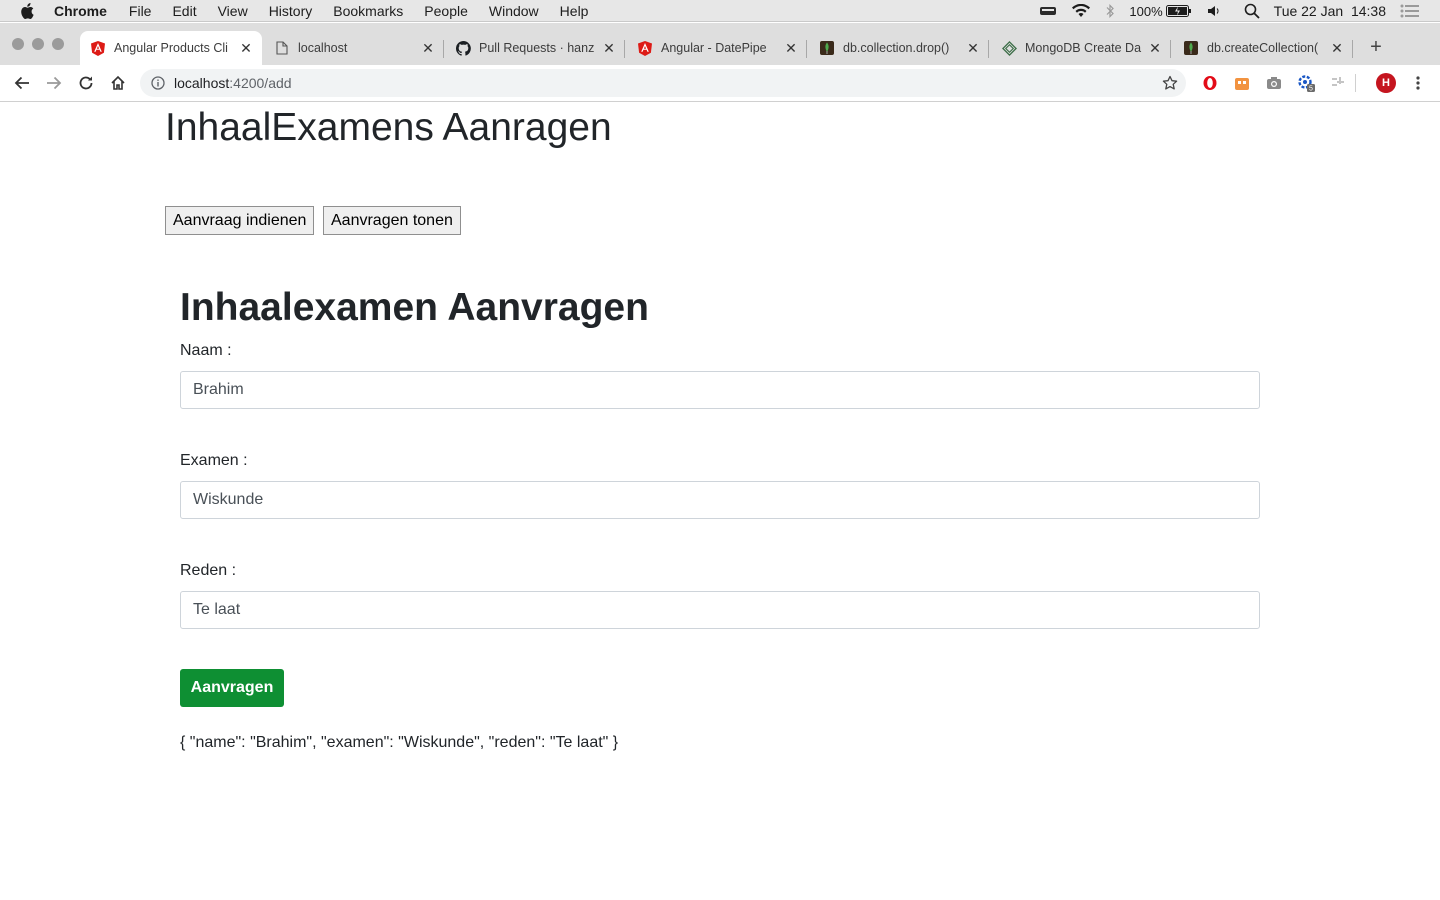 The image size is (1440, 900). Describe the element at coordinates (714, 48) in the screenshot. I see `tab-title: Angular - DatePipe` at that location.